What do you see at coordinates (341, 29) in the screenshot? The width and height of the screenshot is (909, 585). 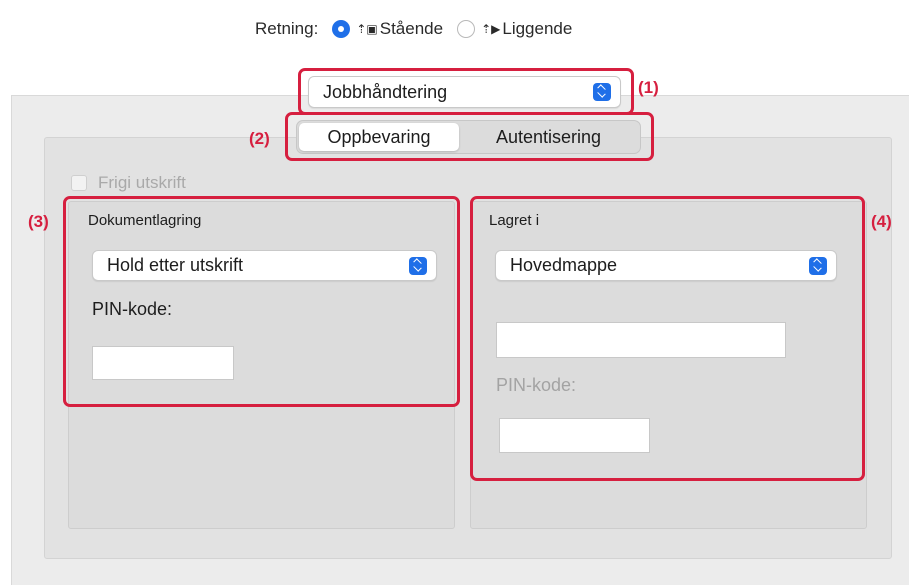 I see `portrait-radio` at bounding box center [341, 29].